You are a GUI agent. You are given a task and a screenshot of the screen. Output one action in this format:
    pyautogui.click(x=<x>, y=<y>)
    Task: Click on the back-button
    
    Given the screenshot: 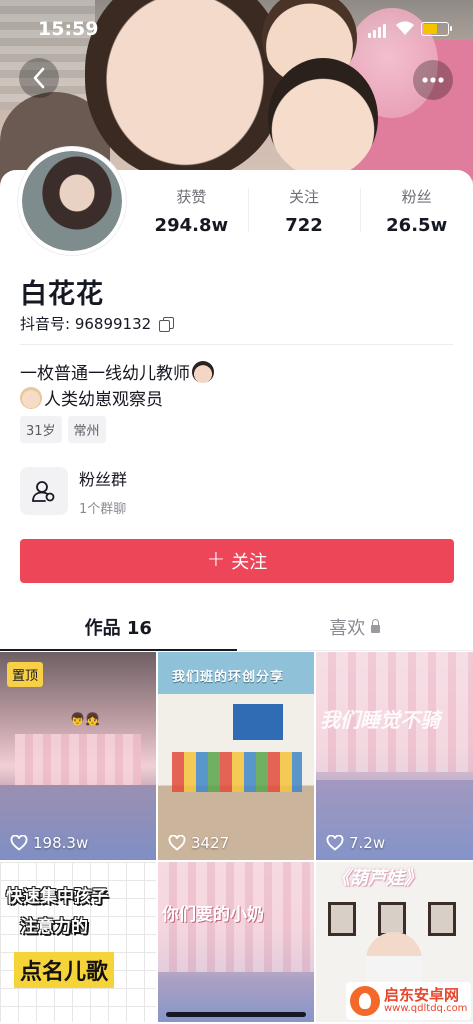 What is the action you would take?
    pyautogui.click(x=39, y=78)
    